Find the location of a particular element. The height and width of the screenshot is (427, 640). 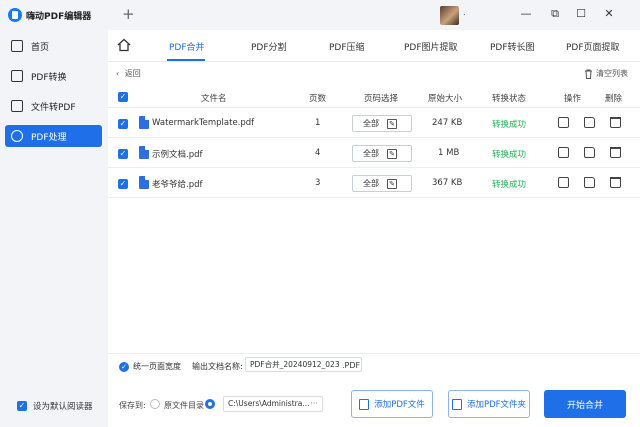

default-reader-option: ✓ 设为默认阅读器 is located at coordinates (55, 406).